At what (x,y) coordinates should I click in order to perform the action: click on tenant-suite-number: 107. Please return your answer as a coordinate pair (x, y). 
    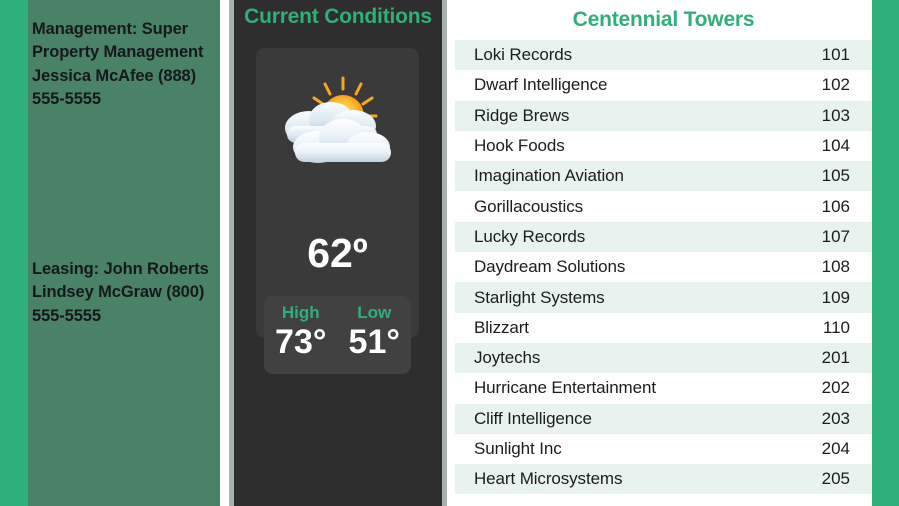
    Looking at the image, I should click on (835, 236).